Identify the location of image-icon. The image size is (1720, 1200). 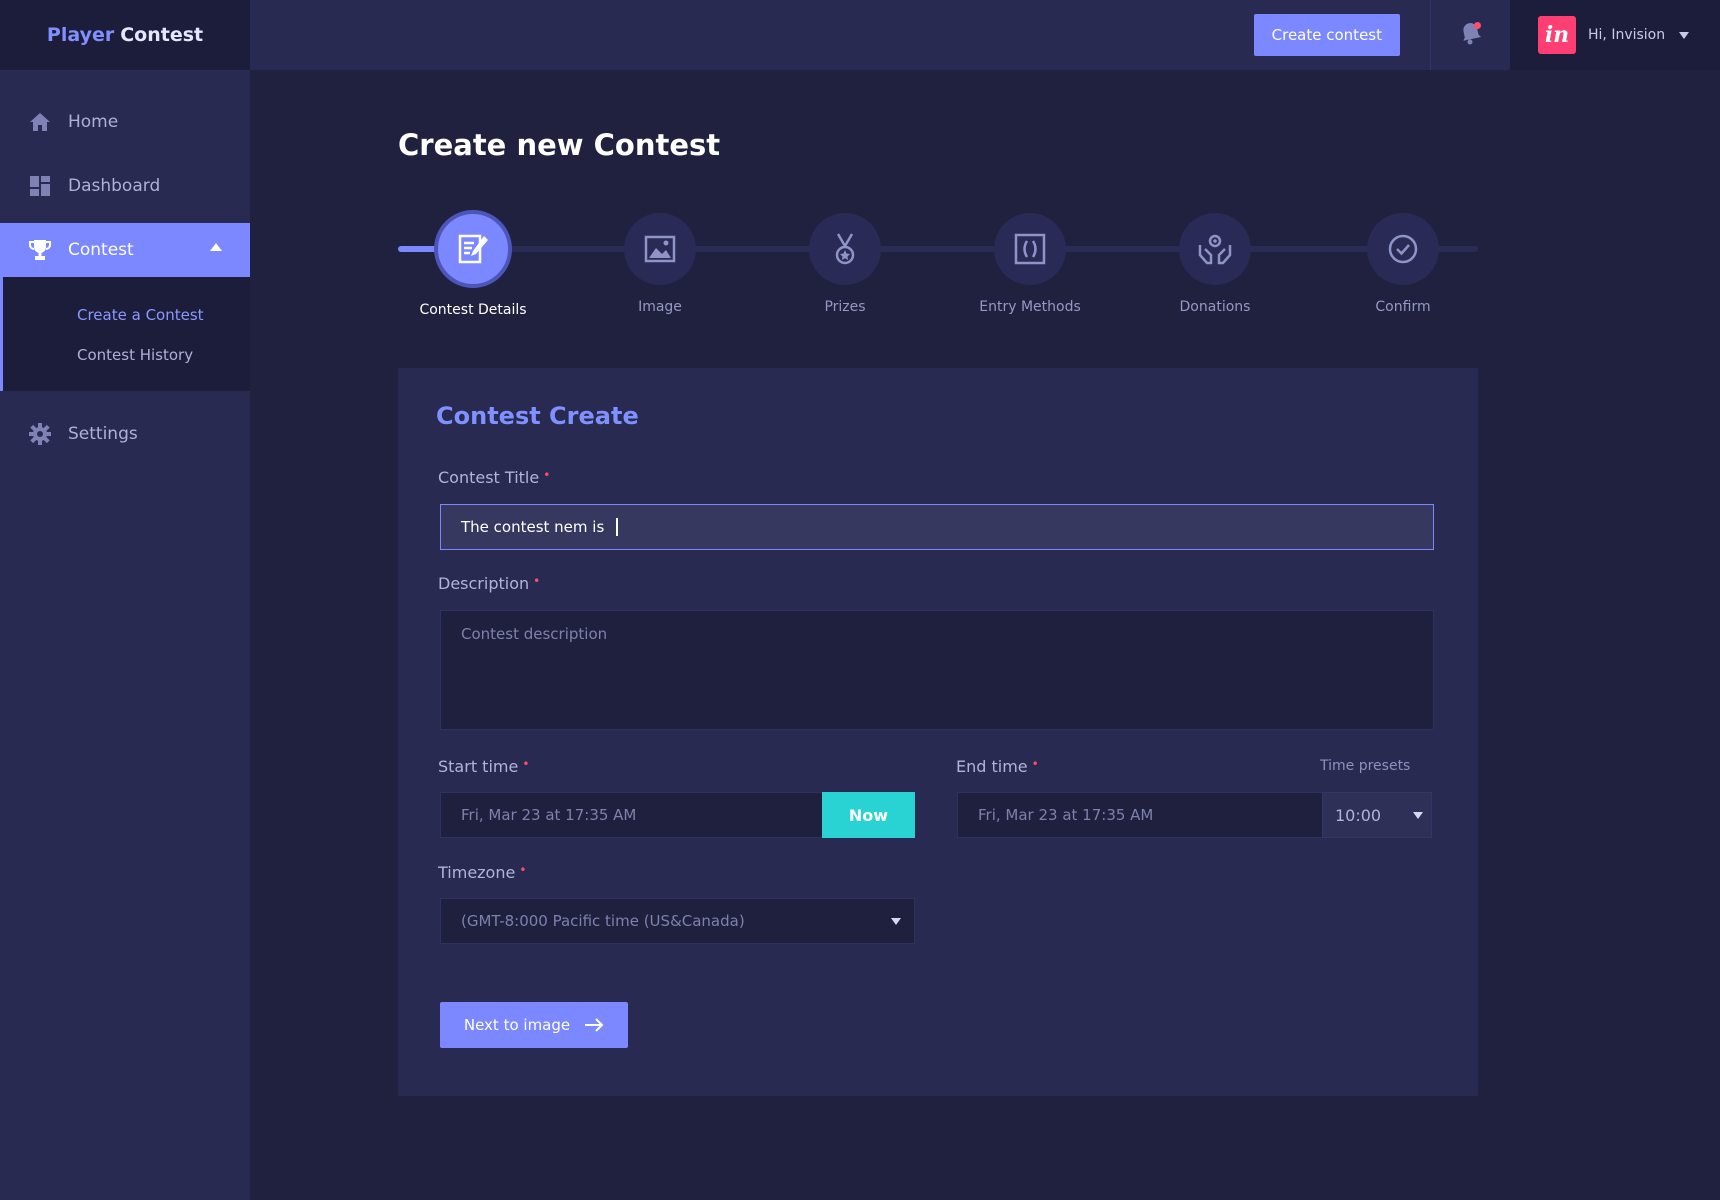
(660, 249).